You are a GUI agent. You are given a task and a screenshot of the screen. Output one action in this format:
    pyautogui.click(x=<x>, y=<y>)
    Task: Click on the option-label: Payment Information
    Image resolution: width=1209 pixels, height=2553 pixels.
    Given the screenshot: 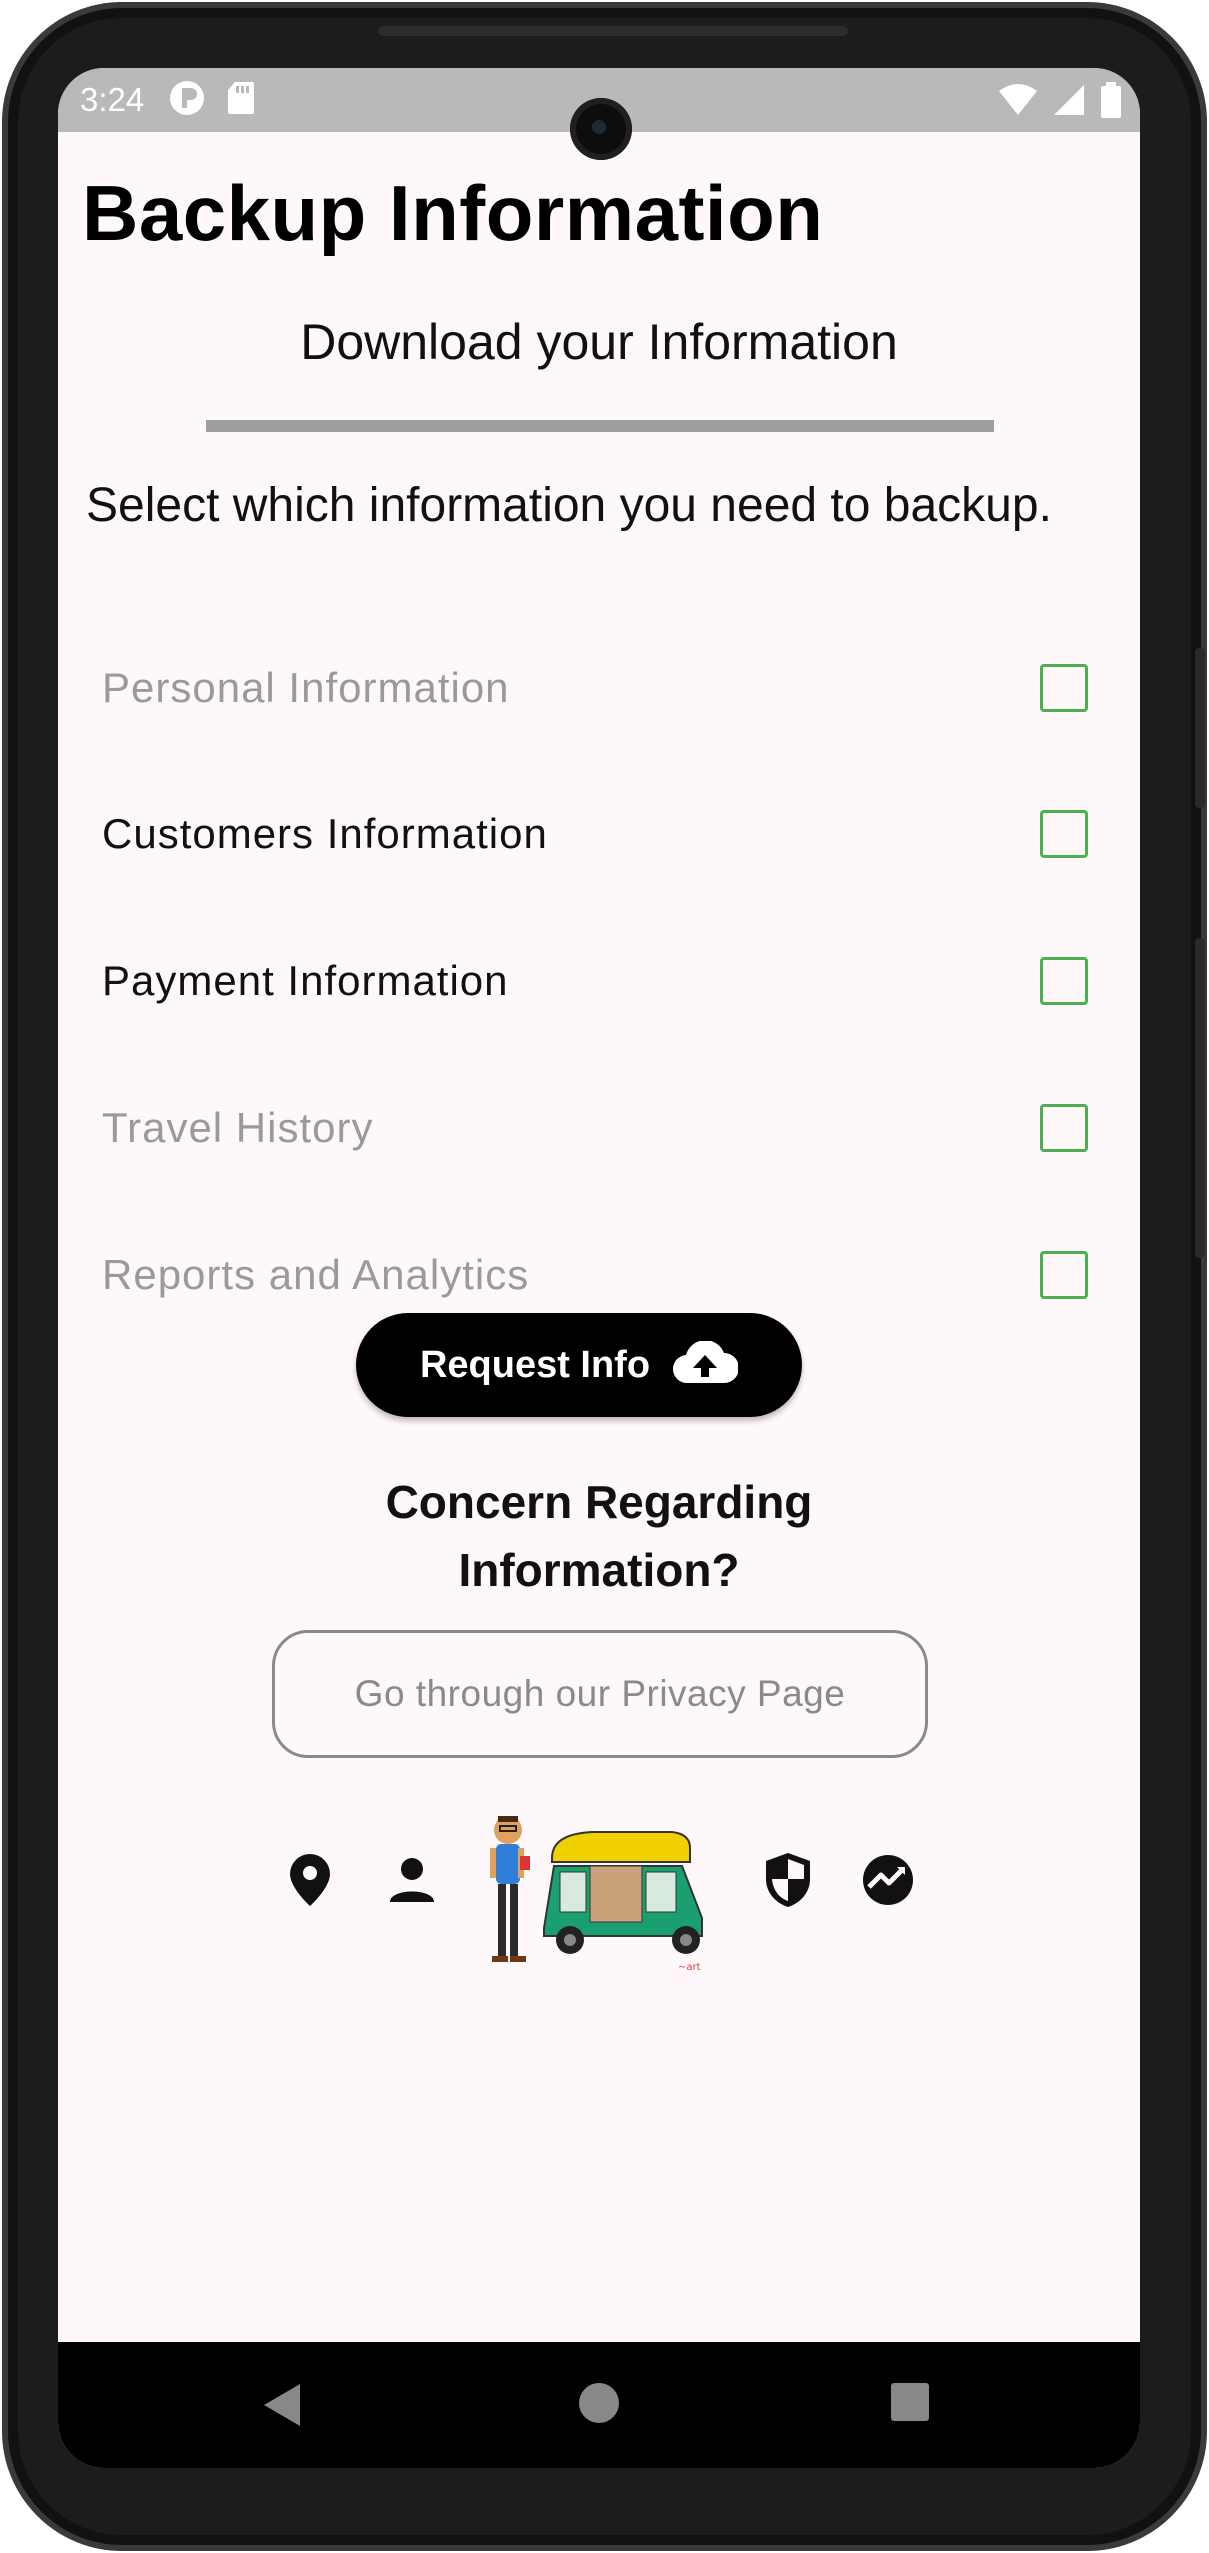 What is the action you would take?
    pyautogui.click(x=305, y=980)
    